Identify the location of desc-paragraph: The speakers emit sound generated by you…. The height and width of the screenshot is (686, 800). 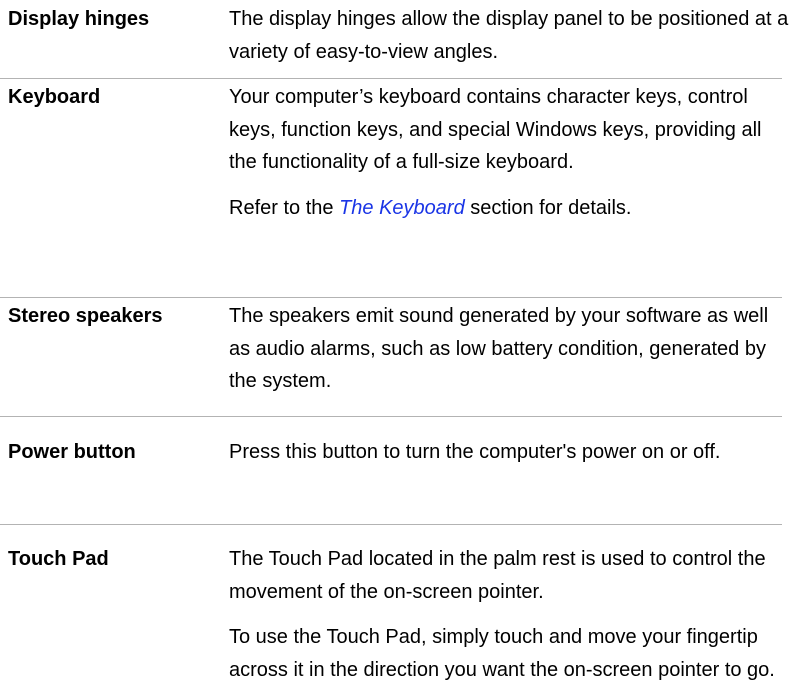
(499, 348).